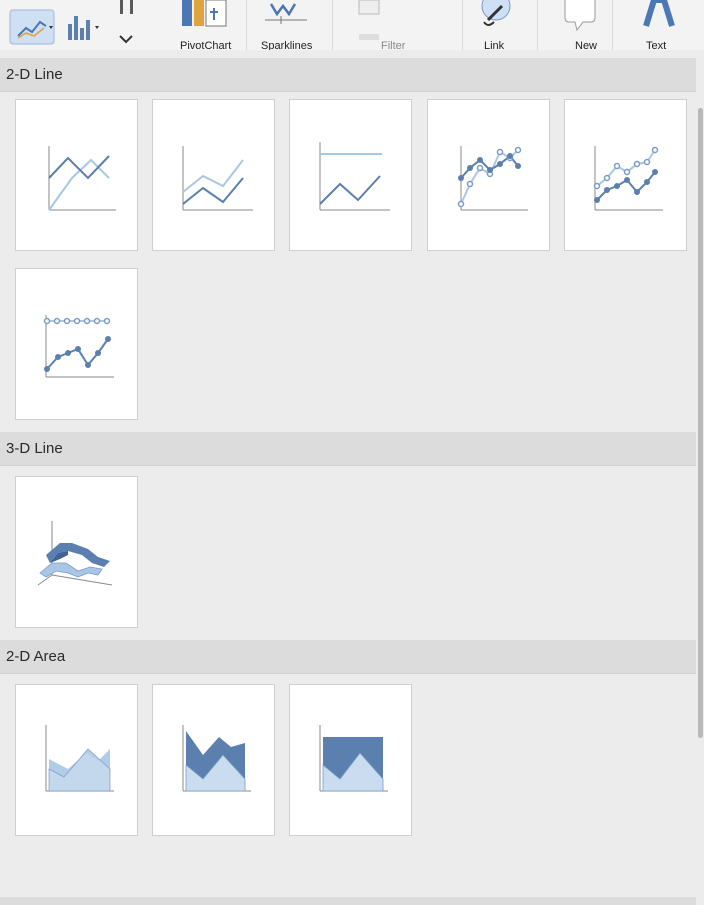 The width and height of the screenshot is (704, 905). What do you see at coordinates (700, 423) in the screenshot?
I see `vertical-scrollbar` at bounding box center [700, 423].